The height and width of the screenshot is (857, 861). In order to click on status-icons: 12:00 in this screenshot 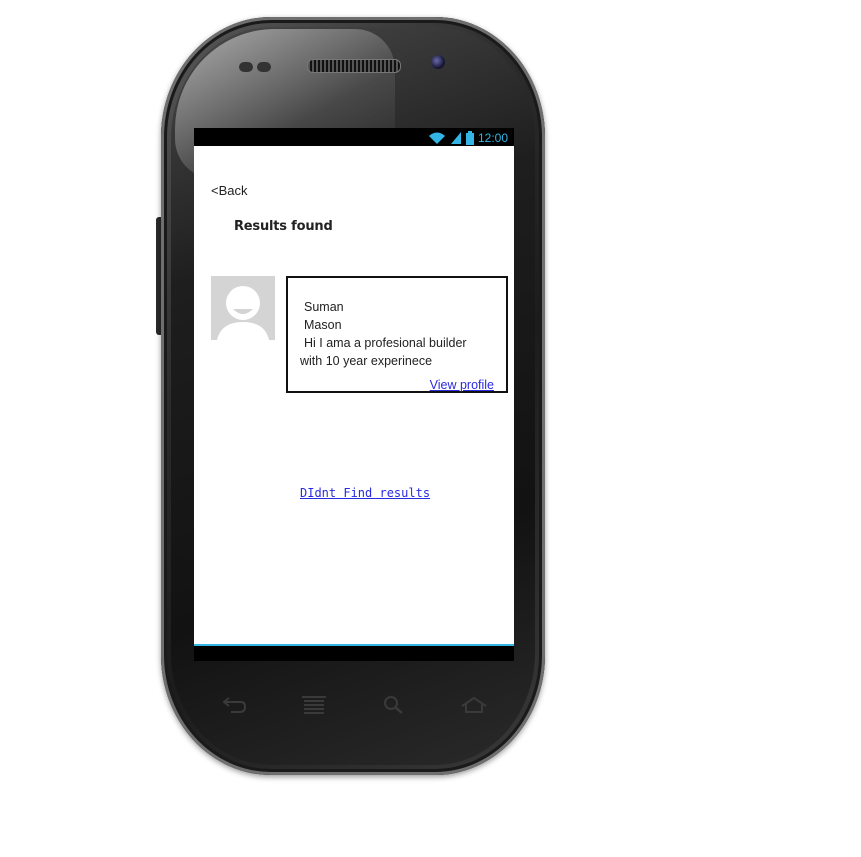, I will do `click(468, 138)`.